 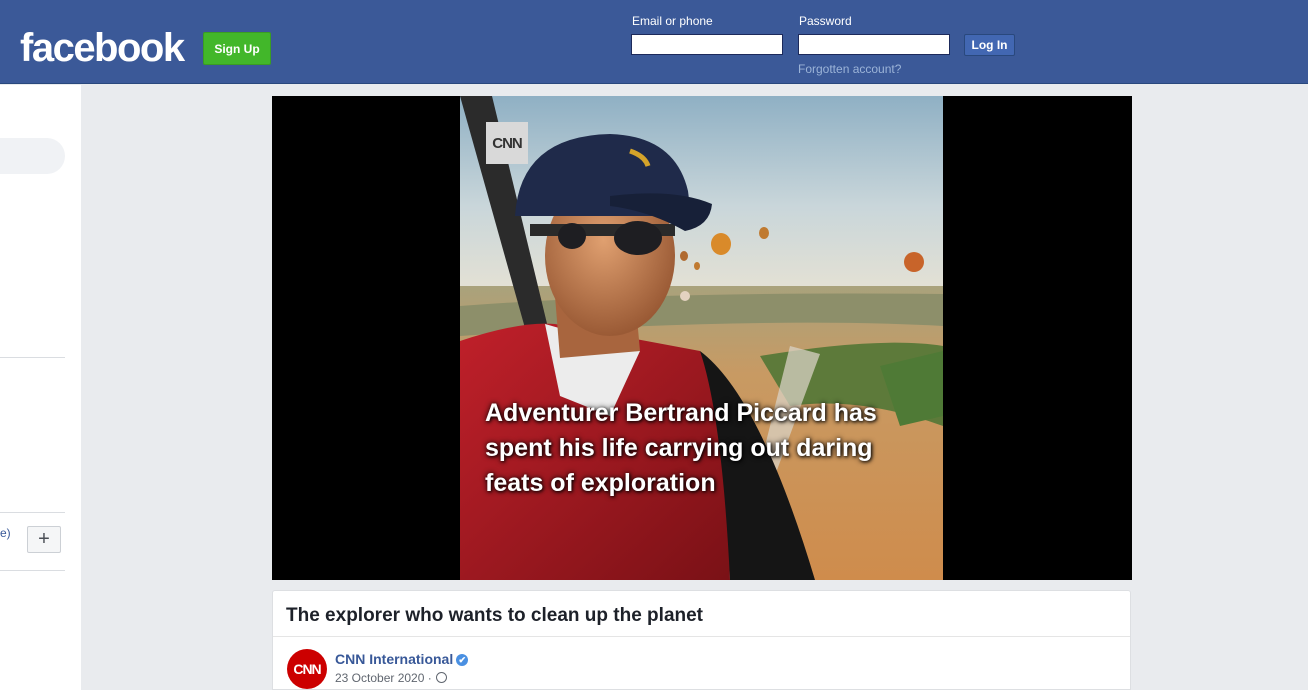 I want to click on sidebar-partial-text: e), so click(x=5, y=533).